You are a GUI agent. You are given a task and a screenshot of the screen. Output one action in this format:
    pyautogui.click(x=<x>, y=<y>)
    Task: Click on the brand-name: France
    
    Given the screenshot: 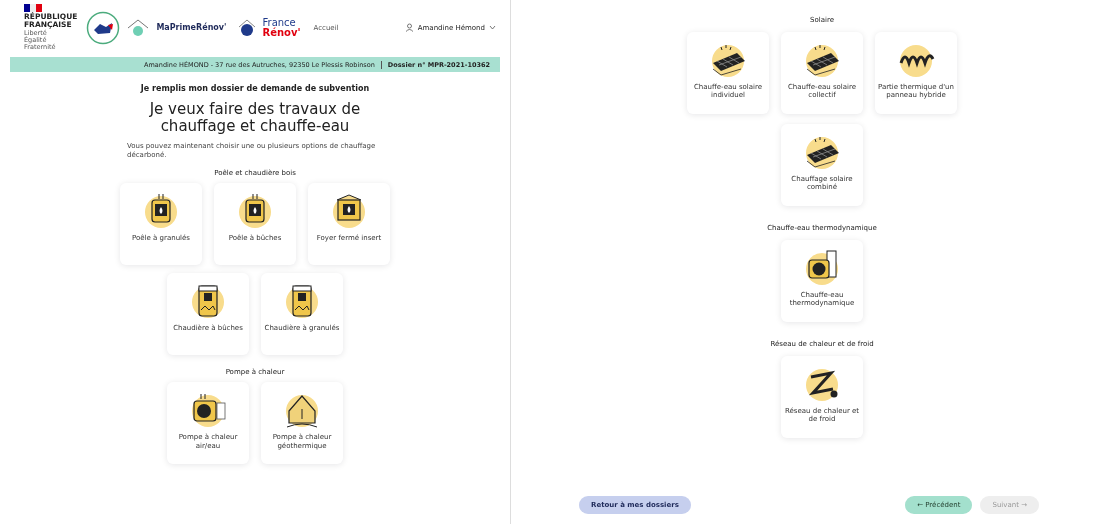 What is the action you would take?
    pyautogui.click(x=279, y=22)
    